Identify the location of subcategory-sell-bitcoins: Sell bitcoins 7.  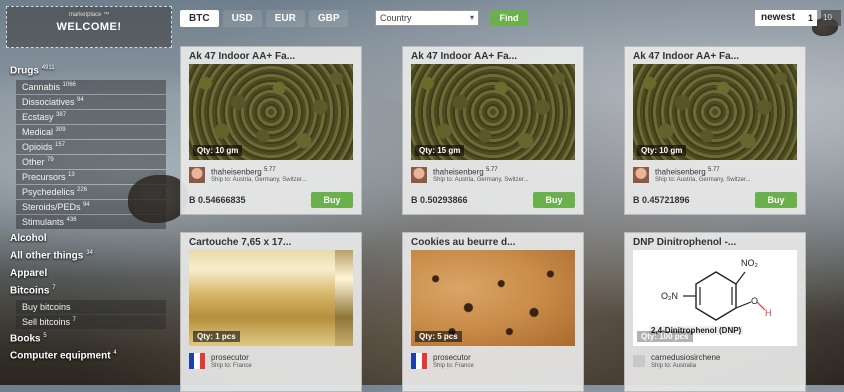
(91, 321).